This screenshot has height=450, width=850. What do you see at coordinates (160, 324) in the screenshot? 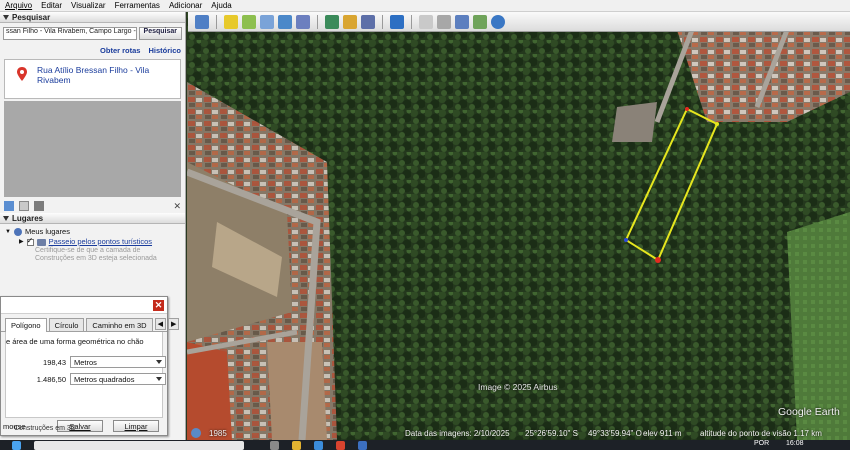
I see `tab-scroll-left-icon: ◀` at bounding box center [160, 324].